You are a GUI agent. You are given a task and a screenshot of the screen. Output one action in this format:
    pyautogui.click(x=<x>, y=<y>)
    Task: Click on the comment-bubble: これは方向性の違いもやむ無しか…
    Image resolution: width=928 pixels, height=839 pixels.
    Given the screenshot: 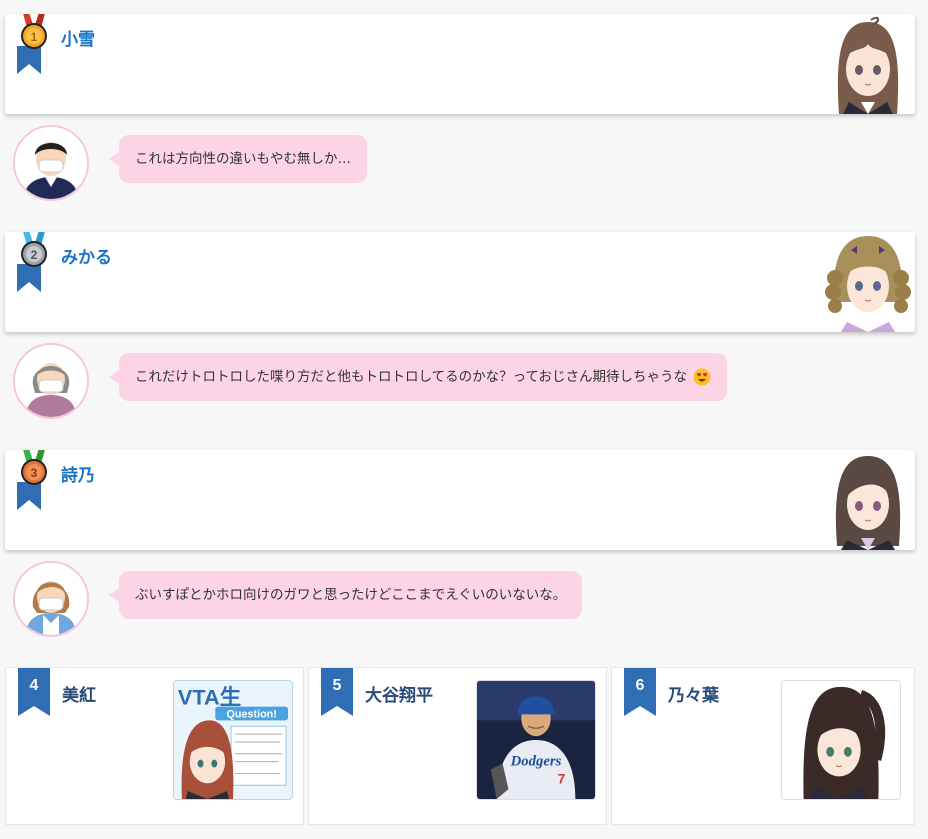 What is the action you would take?
    pyautogui.click(x=238, y=159)
    